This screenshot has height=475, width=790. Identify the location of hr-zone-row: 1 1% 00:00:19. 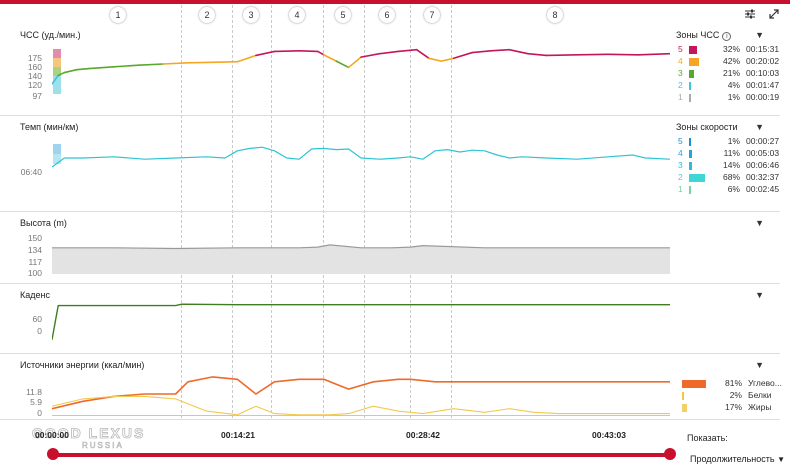
(732, 98).